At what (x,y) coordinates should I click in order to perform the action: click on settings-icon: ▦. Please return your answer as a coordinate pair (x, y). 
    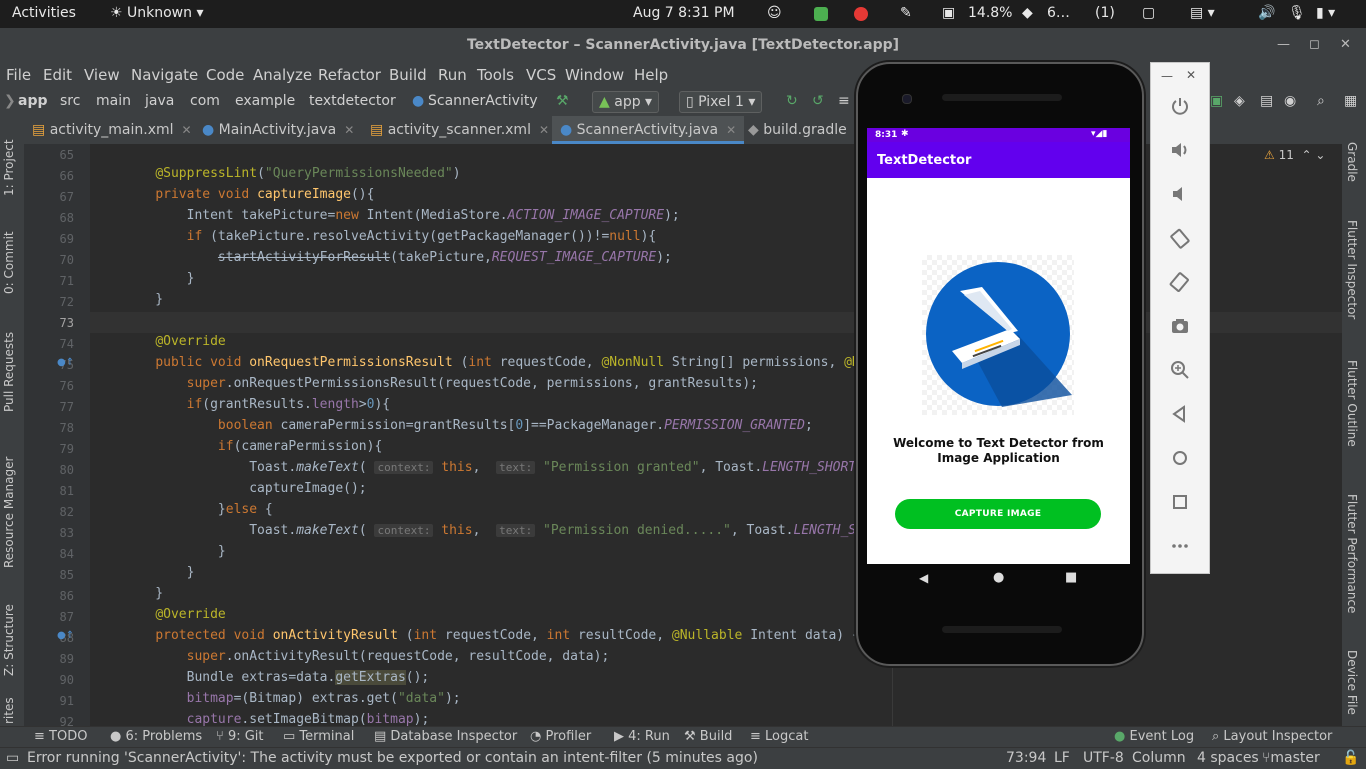
    Looking at the image, I should click on (1350, 101).